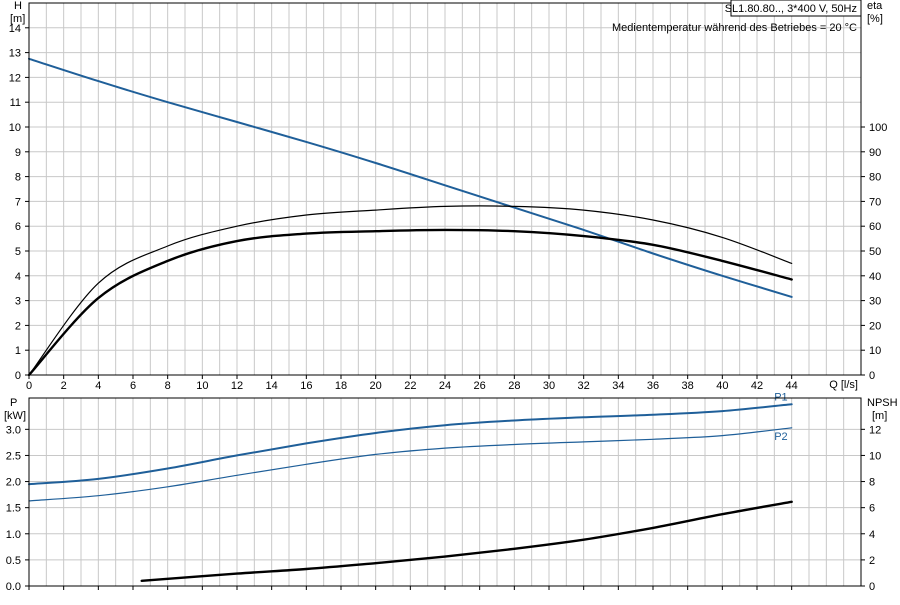 The height and width of the screenshot is (605, 900). What do you see at coordinates (18, 376) in the screenshot?
I see `y-tick-label: 0` at bounding box center [18, 376].